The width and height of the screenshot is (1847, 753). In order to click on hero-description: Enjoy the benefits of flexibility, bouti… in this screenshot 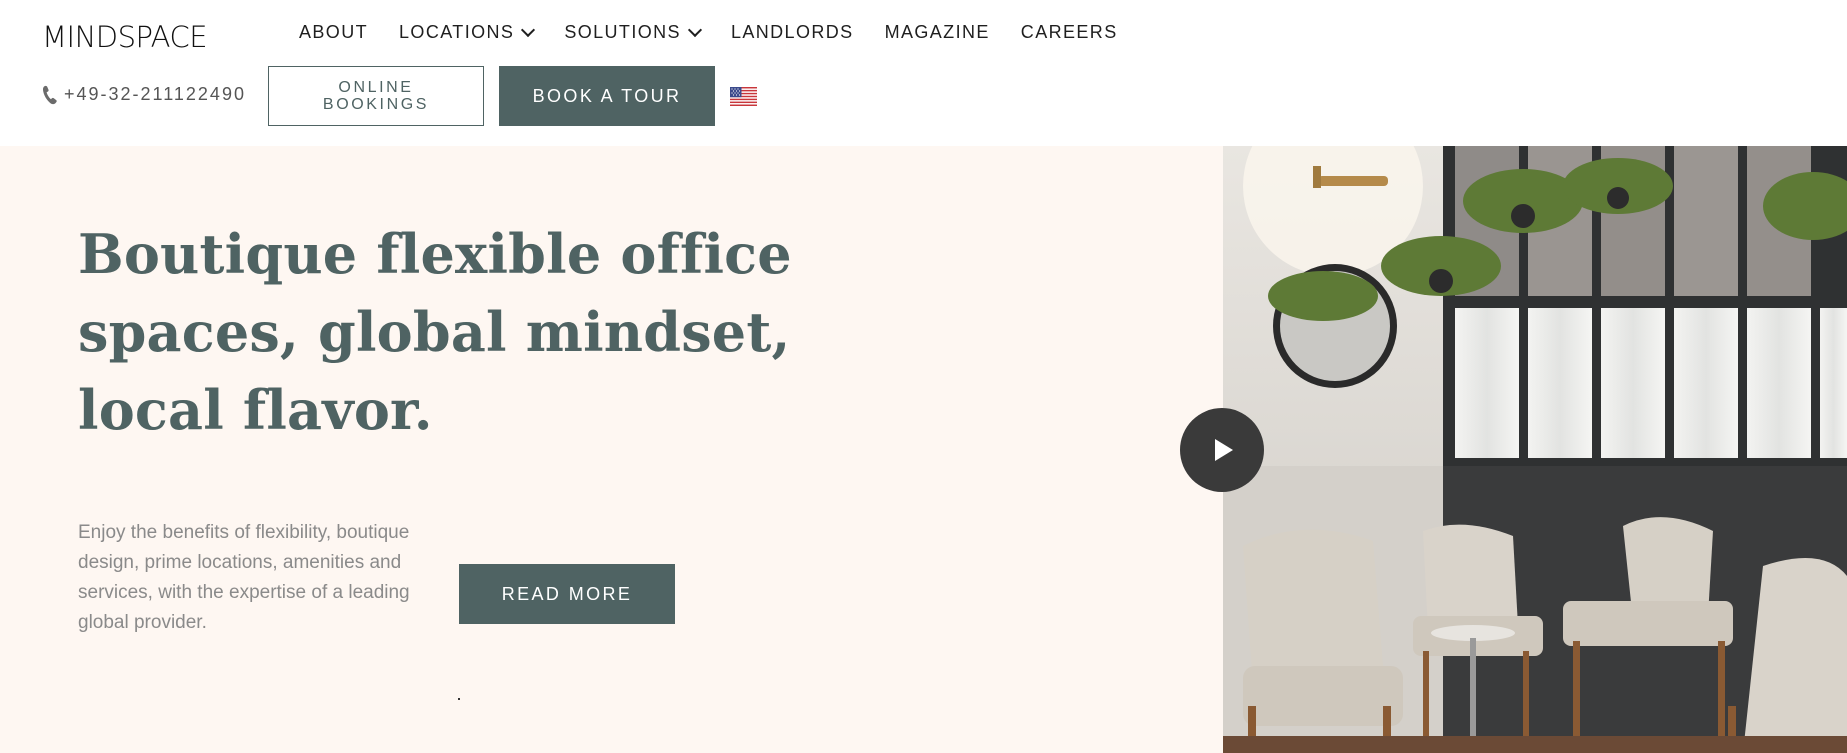, I will do `click(244, 577)`.